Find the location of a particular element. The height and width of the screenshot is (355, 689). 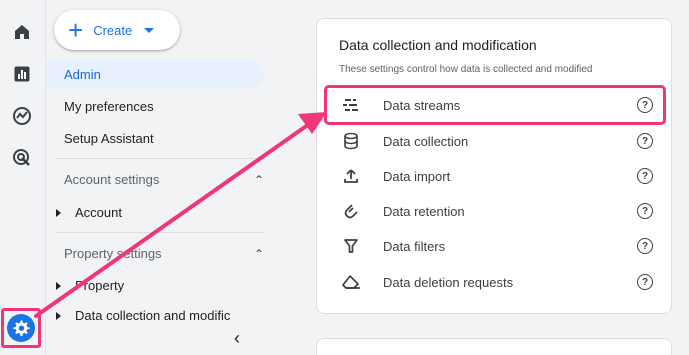

row-data-deletion-requests: Data deletion requests ? is located at coordinates (495, 282).